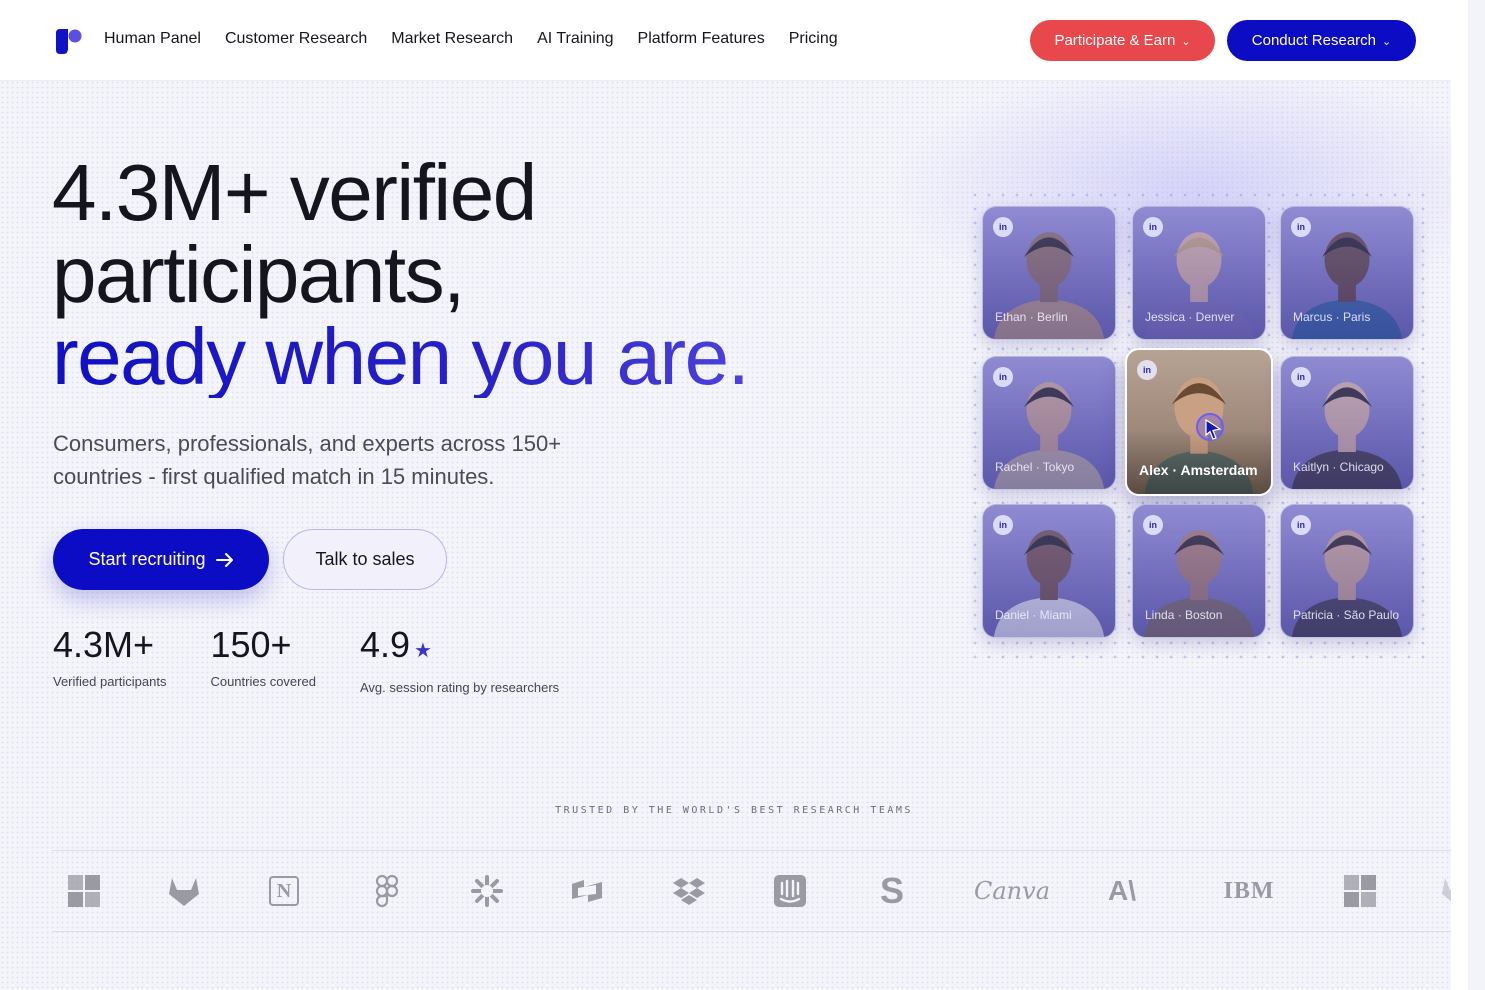 Image resolution: width=1485 pixels, height=990 pixels. I want to click on arrow-right-icon, so click(224, 559).